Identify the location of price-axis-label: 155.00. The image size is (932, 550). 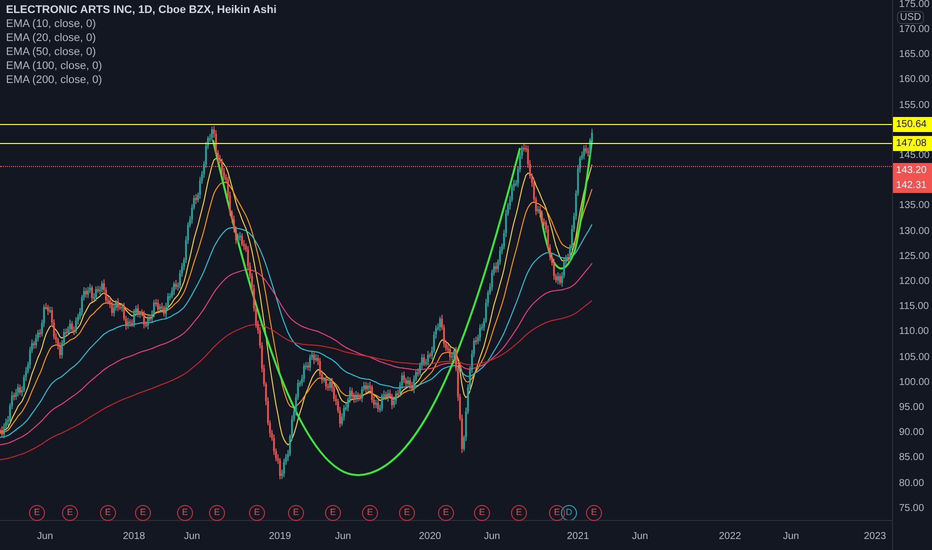
(914, 105).